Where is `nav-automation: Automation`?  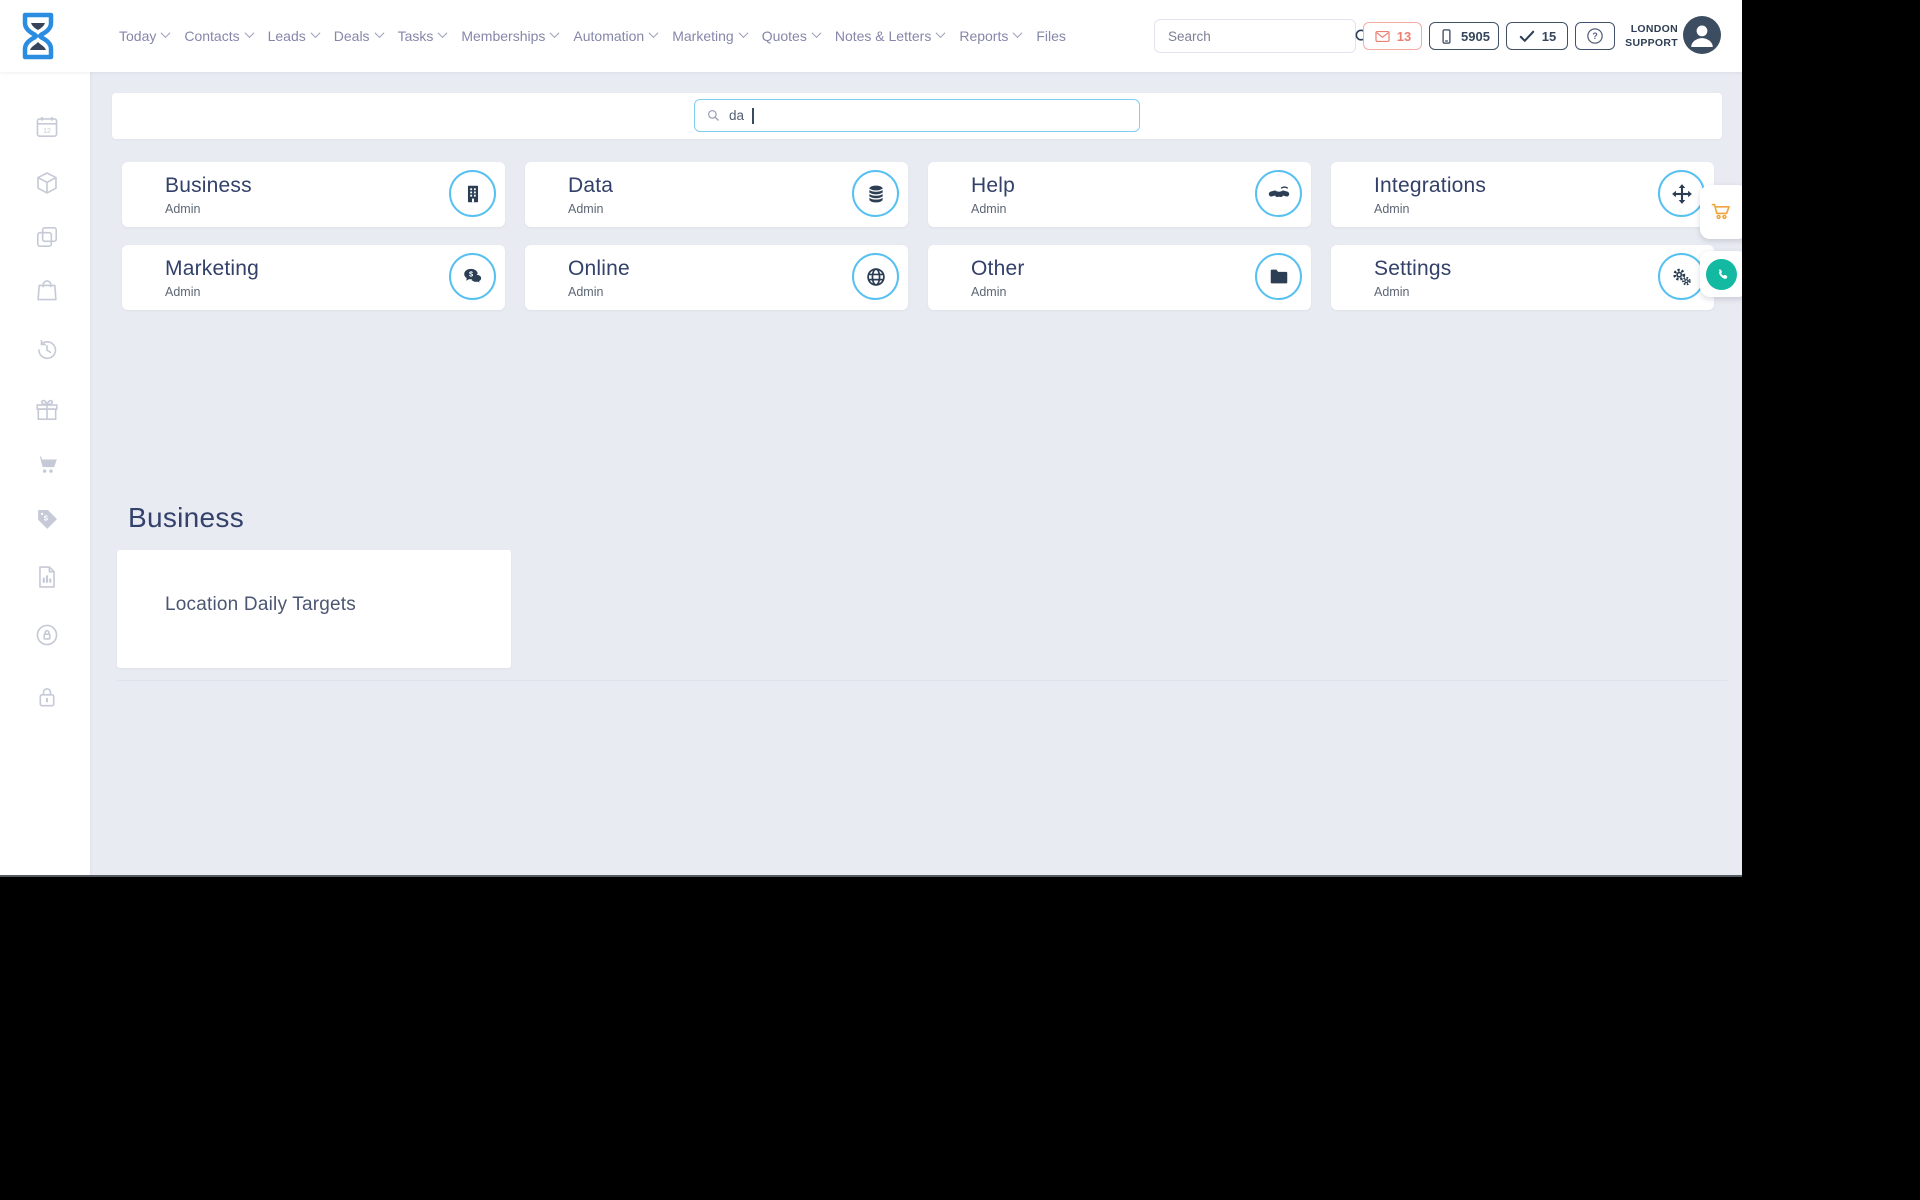 nav-automation: Automation is located at coordinates (616, 36).